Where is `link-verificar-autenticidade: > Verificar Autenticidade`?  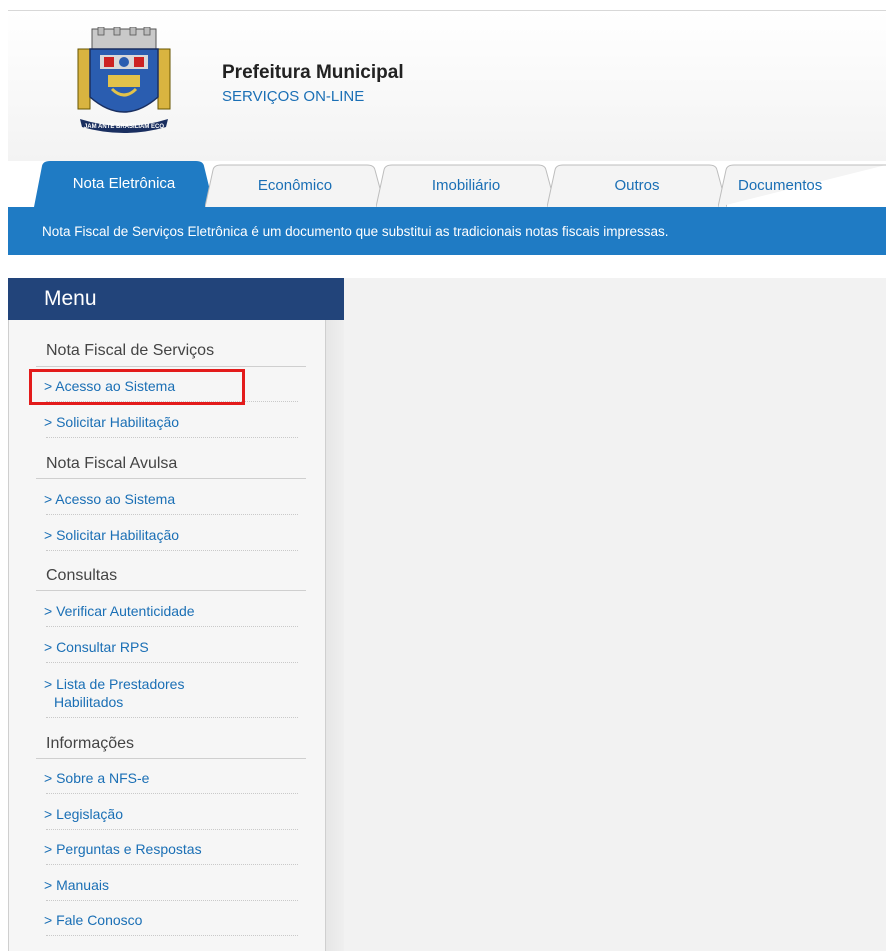
link-verificar-autenticidade: > Verificar Autenticidade is located at coordinates (119, 611).